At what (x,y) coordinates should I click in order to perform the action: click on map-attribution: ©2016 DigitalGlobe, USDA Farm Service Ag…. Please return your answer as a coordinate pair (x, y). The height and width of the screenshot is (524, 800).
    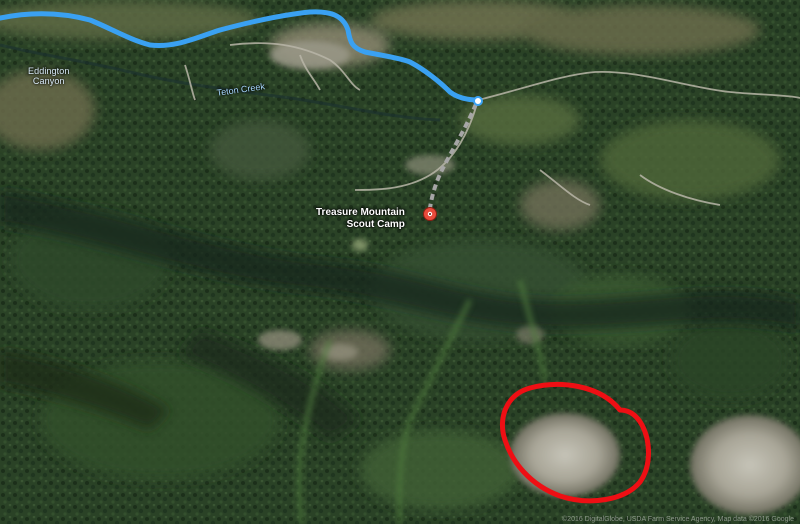
    Looking at the image, I should click on (678, 519).